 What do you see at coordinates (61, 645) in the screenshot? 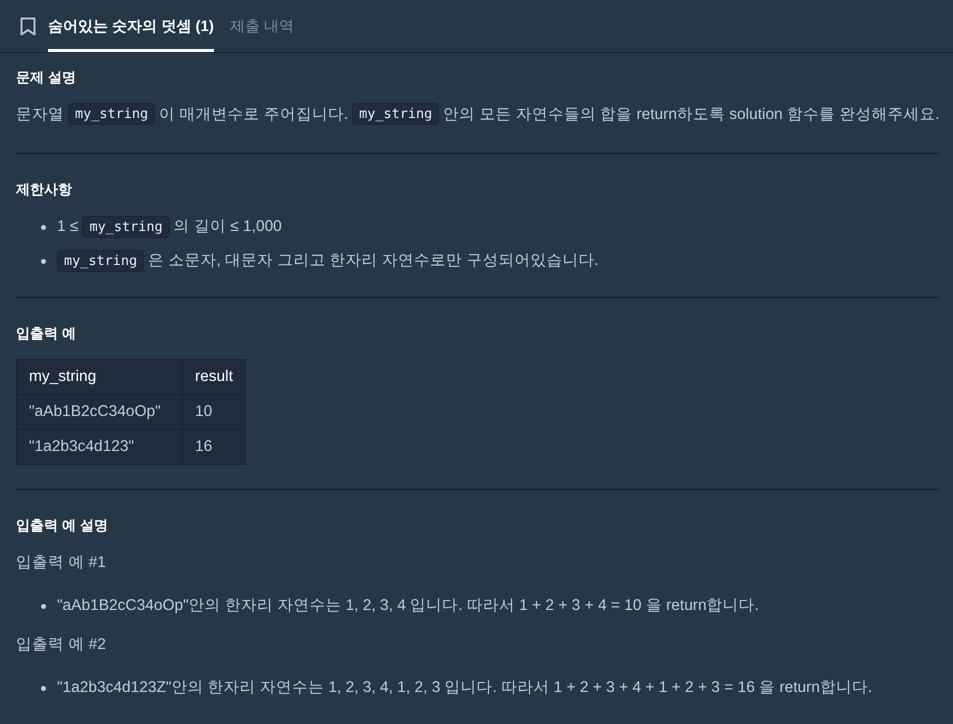
I see `example-title: 입출력 예 #2` at bounding box center [61, 645].